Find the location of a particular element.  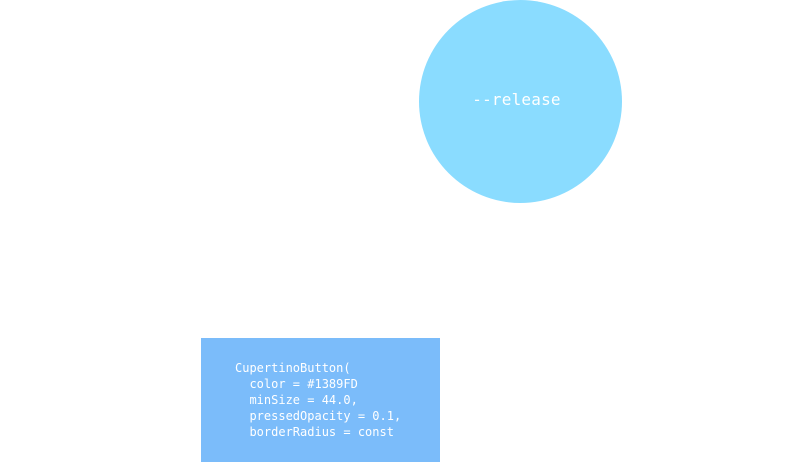

code-line-4: pressedOpacity = 0.1, is located at coordinates (318, 416).